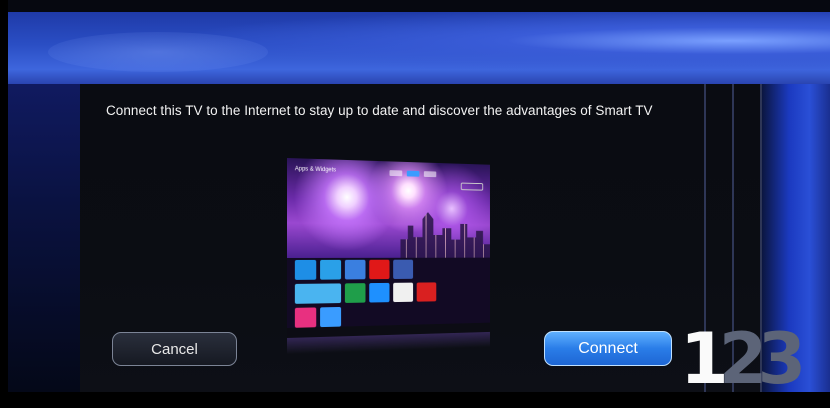 This screenshot has height=408, width=830. What do you see at coordinates (315, 170) in the screenshot?
I see `tv-screen-title: Apps & Widgets` at bounding box center [315, 170].